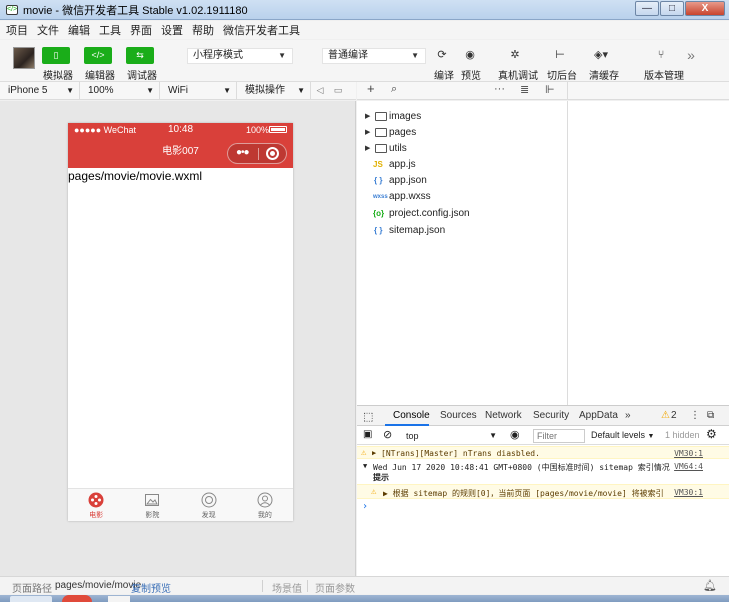  What do you see at coordinates (518, 74) in the screenshot?
I see `real-debug-button: 真机调试` at bounding box center [518, 74].